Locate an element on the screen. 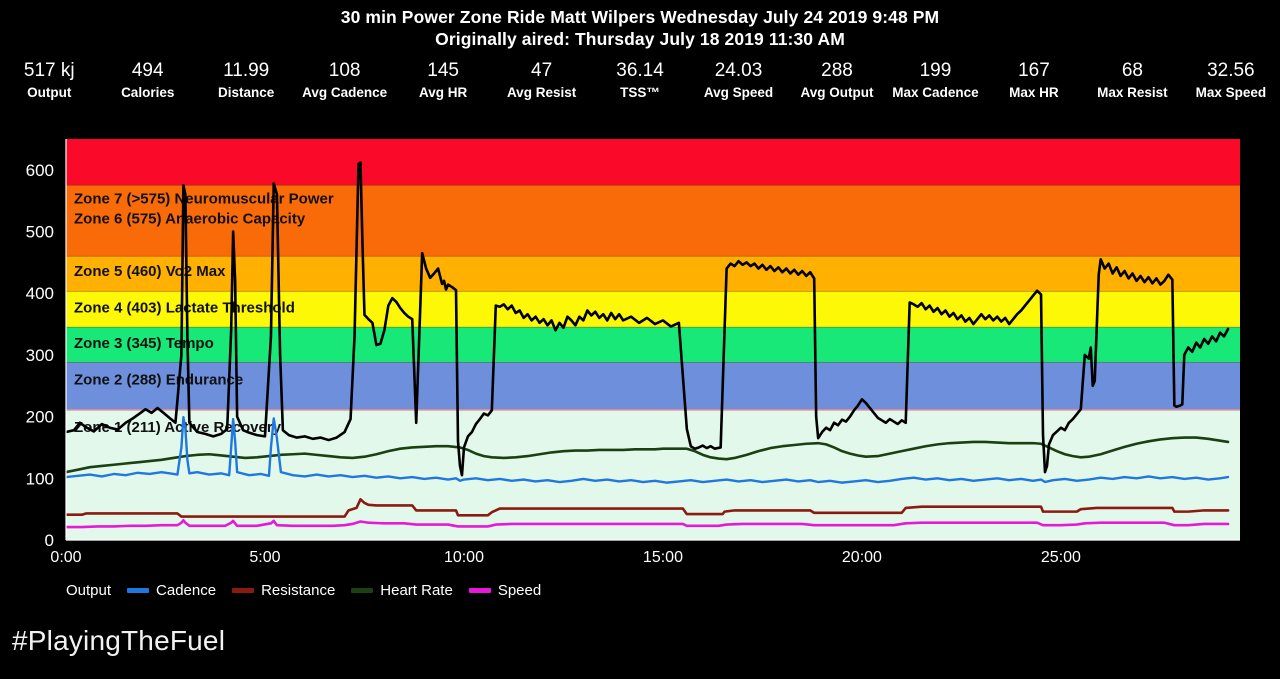  stat-label: Max Resist is located at coordinates (1132, 92).